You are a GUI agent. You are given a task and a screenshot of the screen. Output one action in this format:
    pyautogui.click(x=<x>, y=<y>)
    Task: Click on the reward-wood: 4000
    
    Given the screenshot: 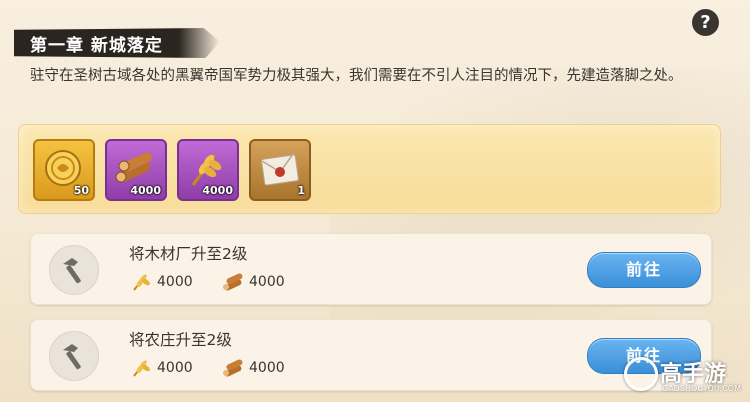 What is the action you would take?
    pyautogui.click(x=136, y=170)
    